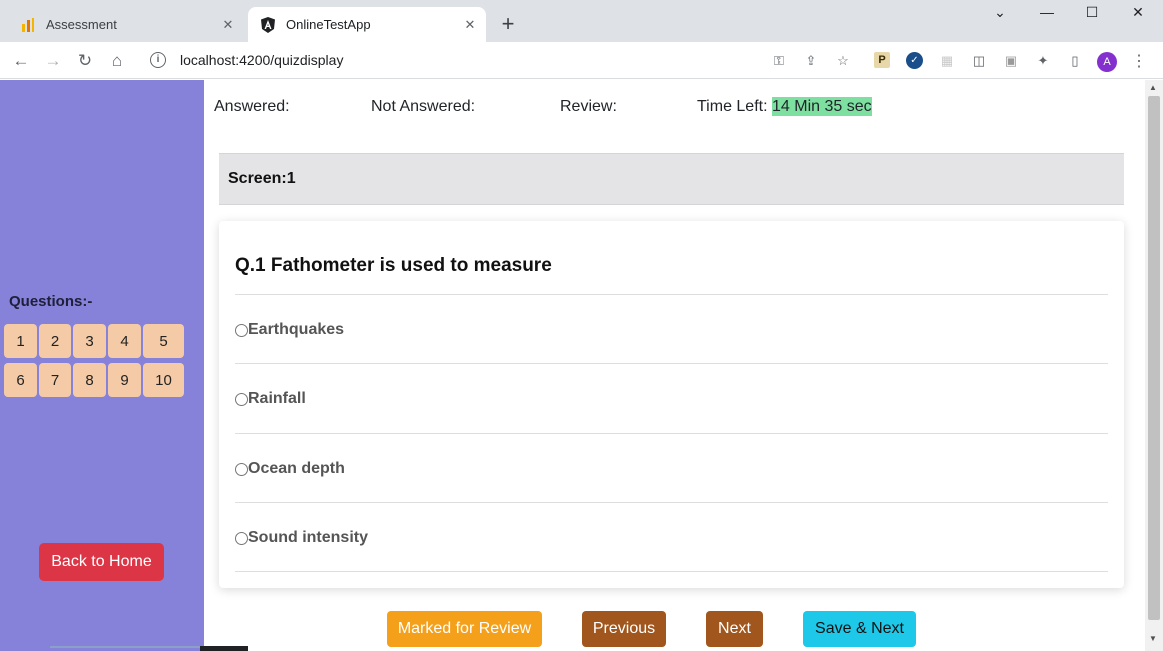 This screenshot has height=651, width=1163. Describe the element at coordinates (423, 106) in the screenshot. I see `not-answered-label: Not Answered:` at that location.